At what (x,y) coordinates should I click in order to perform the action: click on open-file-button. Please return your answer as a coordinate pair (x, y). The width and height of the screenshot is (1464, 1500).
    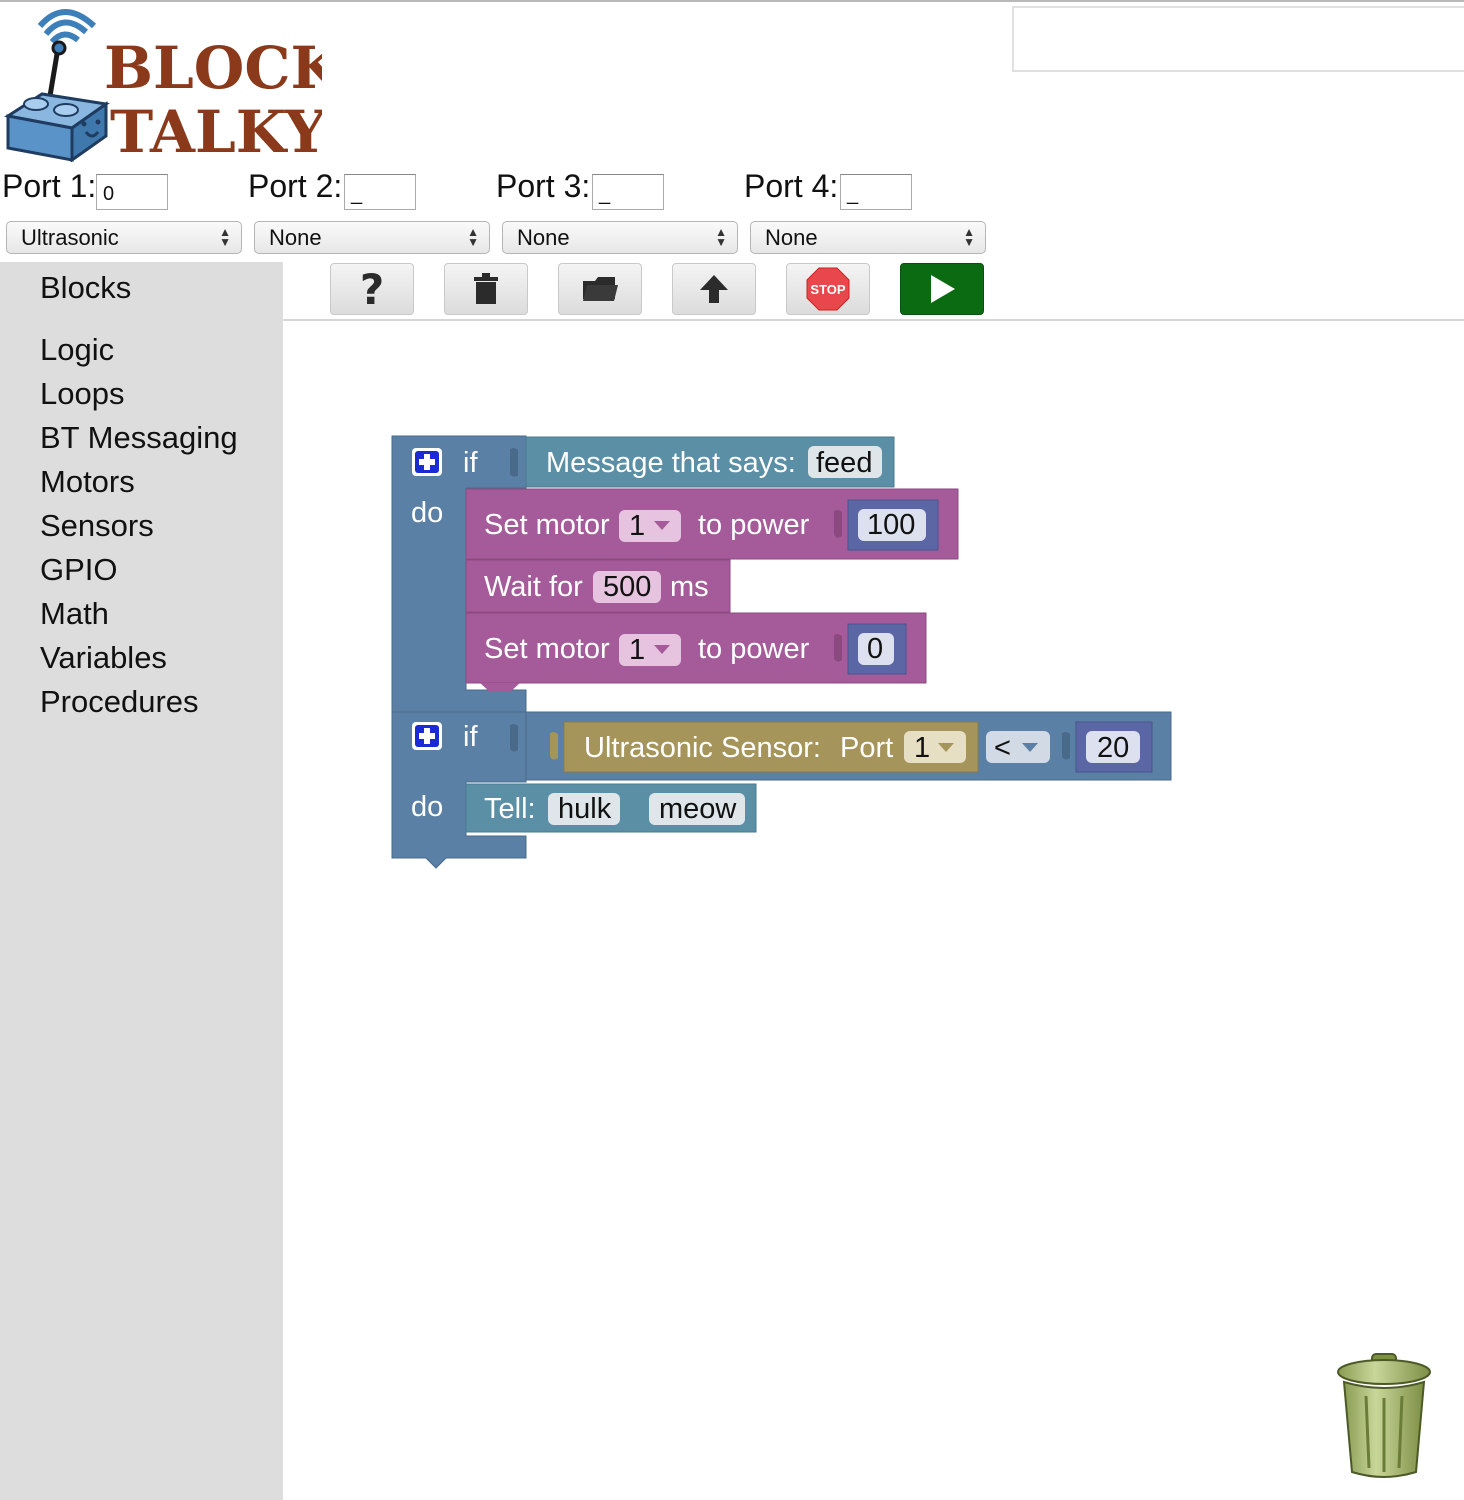
    Looking at the image, I should click on (600, 289).